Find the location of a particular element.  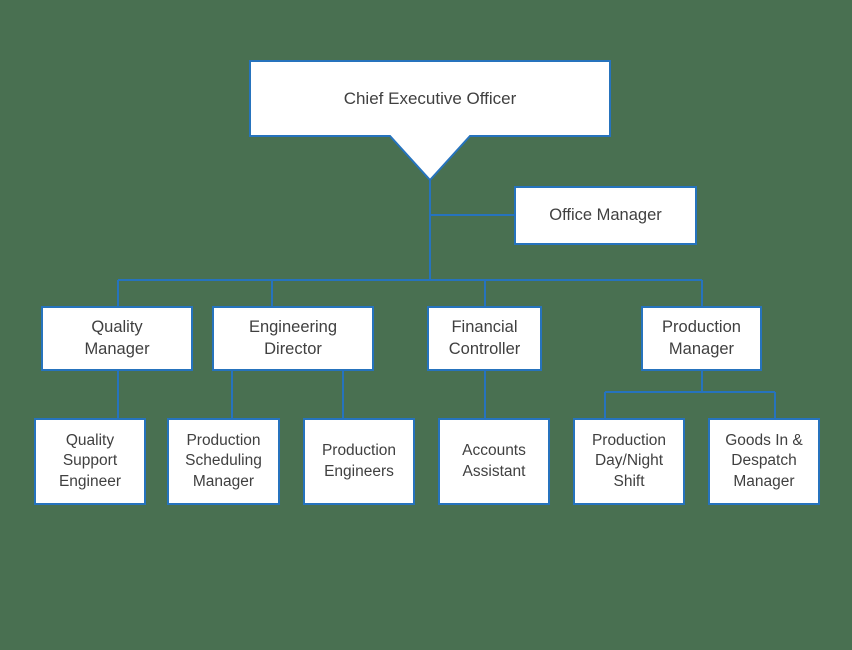

node-production-scheduling-manager: Production Scheduling Manager is located at coordinates (223, 461).